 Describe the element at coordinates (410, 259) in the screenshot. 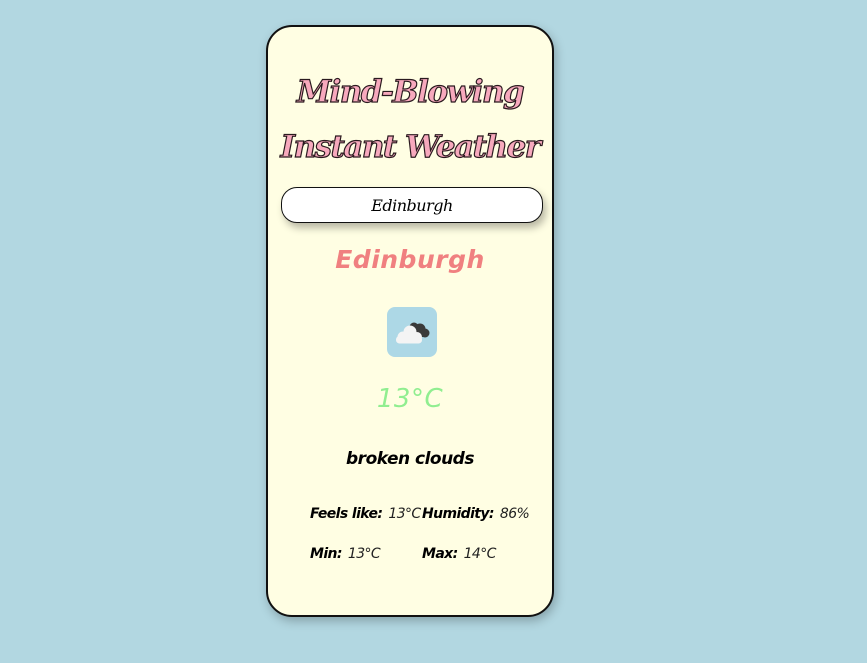

I see `city-name: Edinburgh` at that location.